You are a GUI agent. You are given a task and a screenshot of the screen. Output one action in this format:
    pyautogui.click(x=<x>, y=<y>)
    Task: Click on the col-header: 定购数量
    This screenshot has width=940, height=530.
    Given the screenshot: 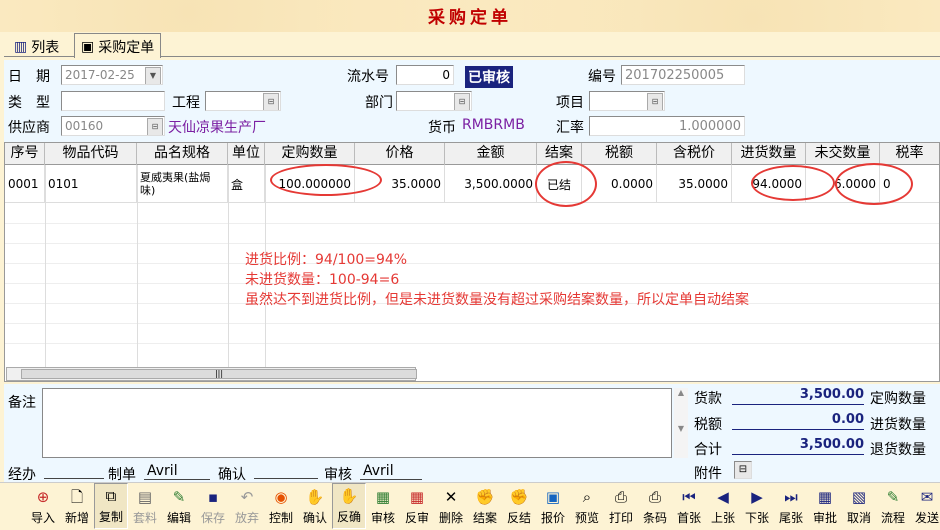 What is the action you would take?
    pyautogui.click(x=310, y=154)
    